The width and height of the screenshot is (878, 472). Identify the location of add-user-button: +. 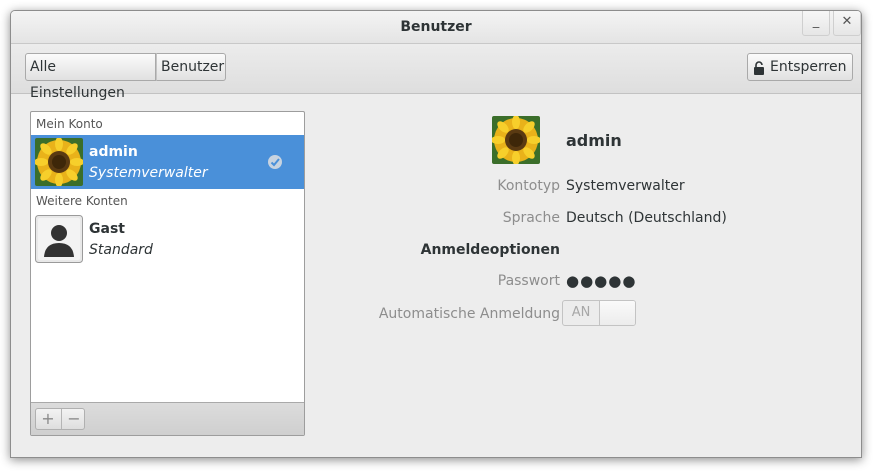
(48, 419).